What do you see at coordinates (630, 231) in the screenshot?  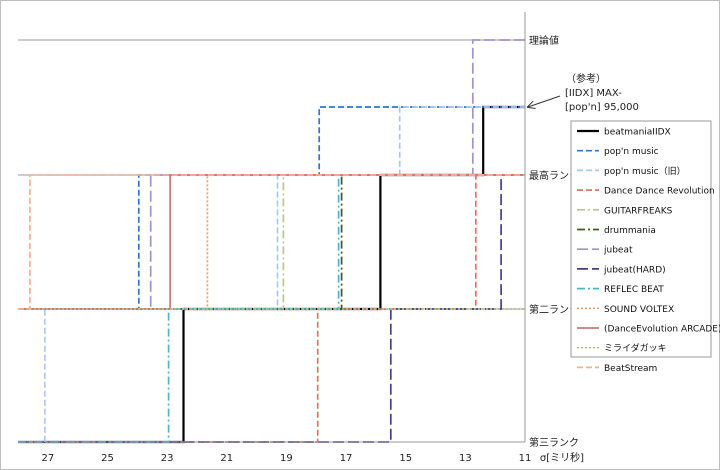 I see `legend-entry-5: drummania` at bounding box center [630, 231].